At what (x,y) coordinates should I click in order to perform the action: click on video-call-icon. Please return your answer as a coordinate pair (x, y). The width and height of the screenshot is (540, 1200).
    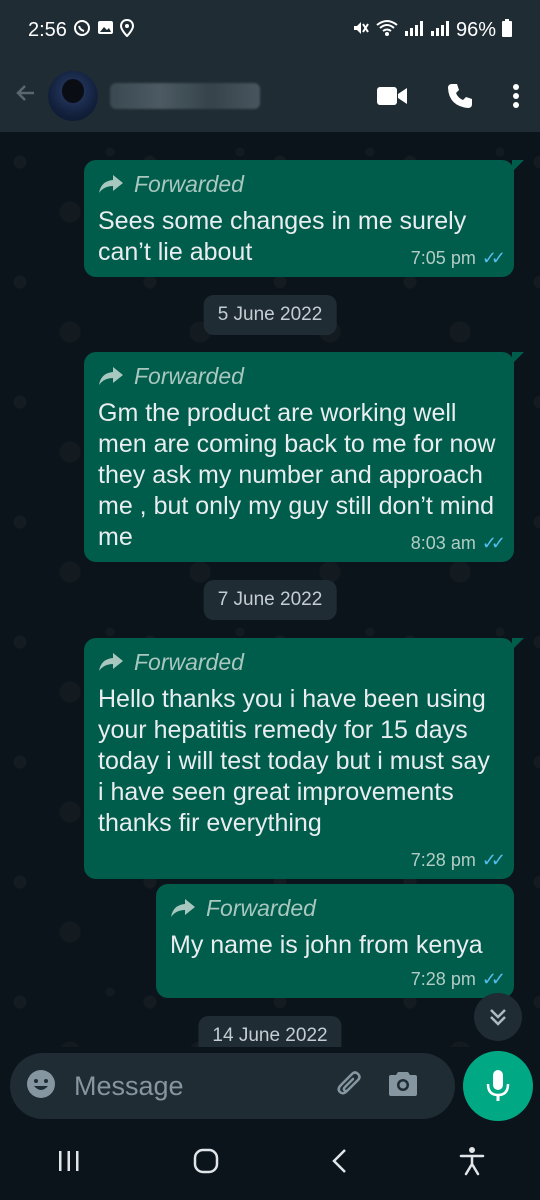
    Looking at the image, I should click on (392, 96).